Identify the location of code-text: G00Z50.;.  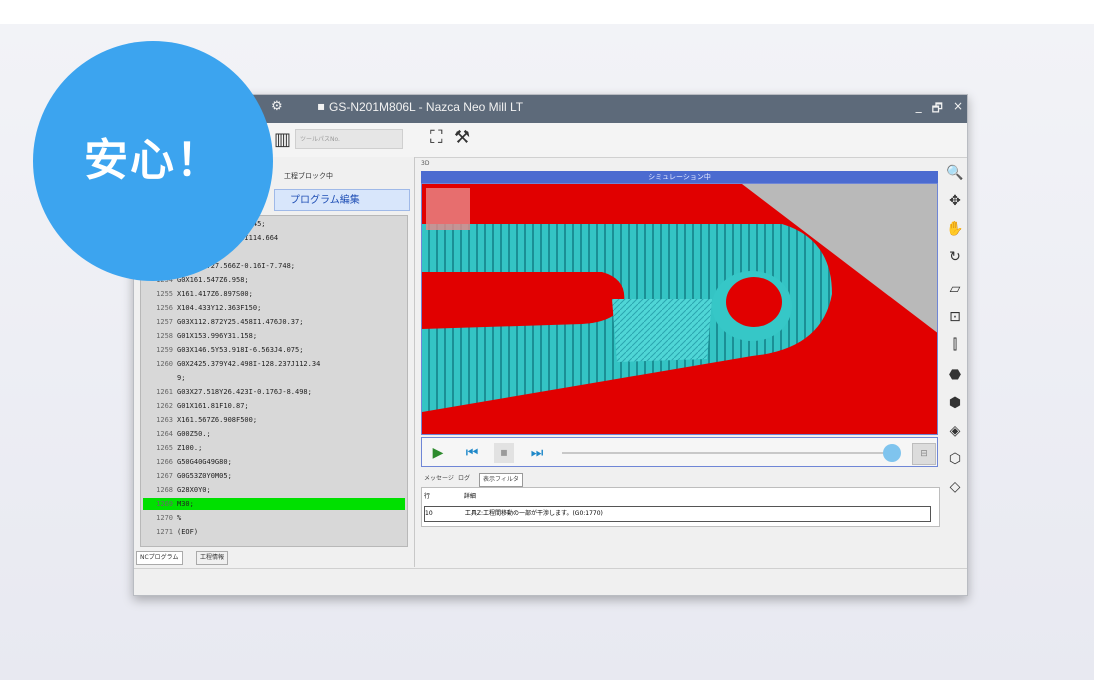
(194, 434).